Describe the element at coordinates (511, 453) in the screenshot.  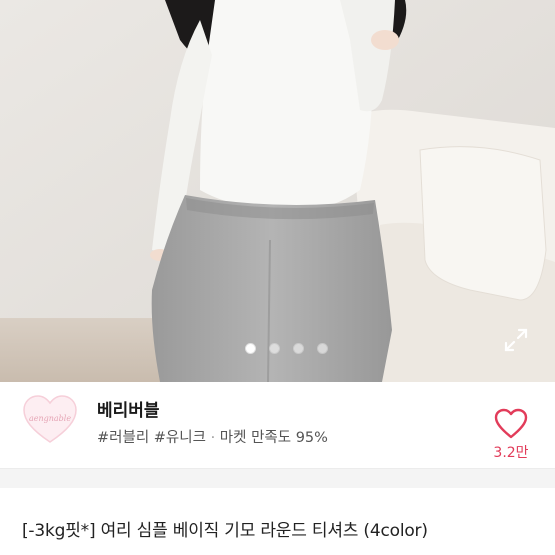
I see `like-count: 3.2만` at that location.